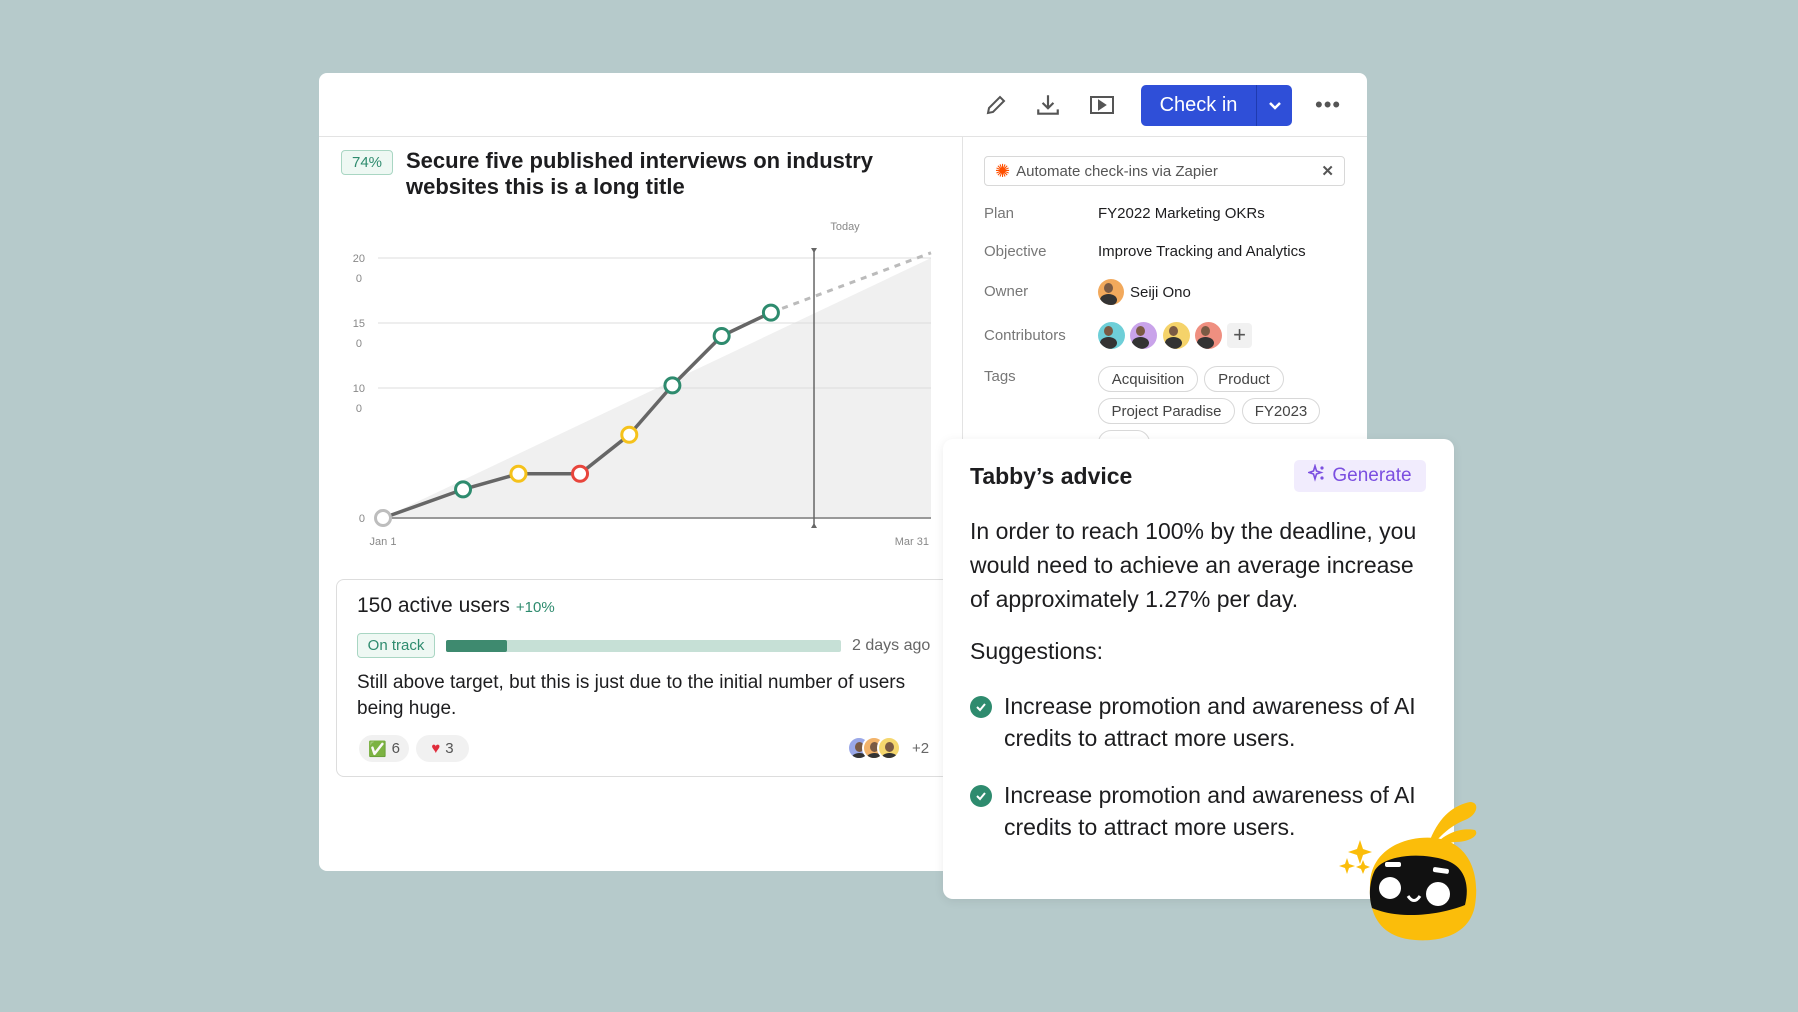 This screenshot has height=1012, width=1798. Describe the element at coordinates (377, 749) in the screenshot. I see `check-emoji-icon: ✅` at that location.